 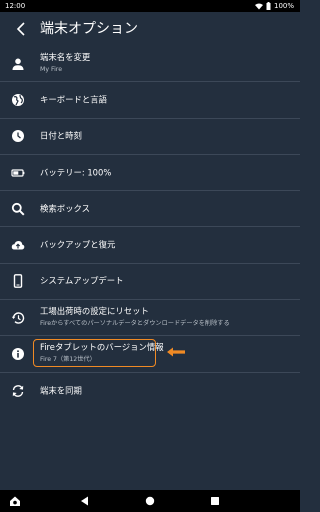 I want to click on status-time: 12:00, so click(x=15, y=6).